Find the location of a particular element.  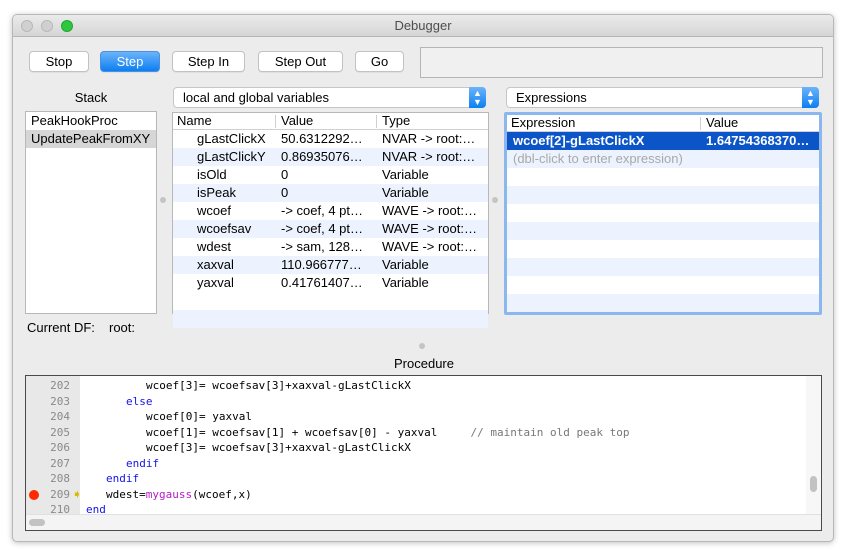

horizontal-scrollbar is located at coordinates (423, 522).